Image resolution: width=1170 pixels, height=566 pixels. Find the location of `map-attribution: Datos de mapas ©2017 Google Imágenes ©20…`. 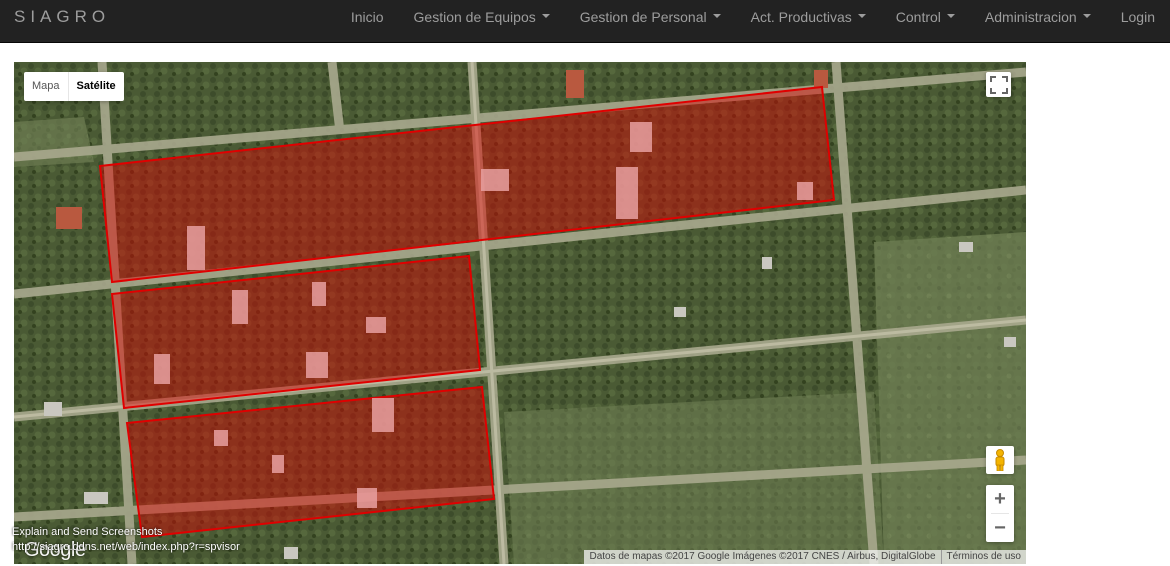

map-attribution: Datos de mapas ©2017 Google Imágenes ©20… is located at coordinates (805, 557).